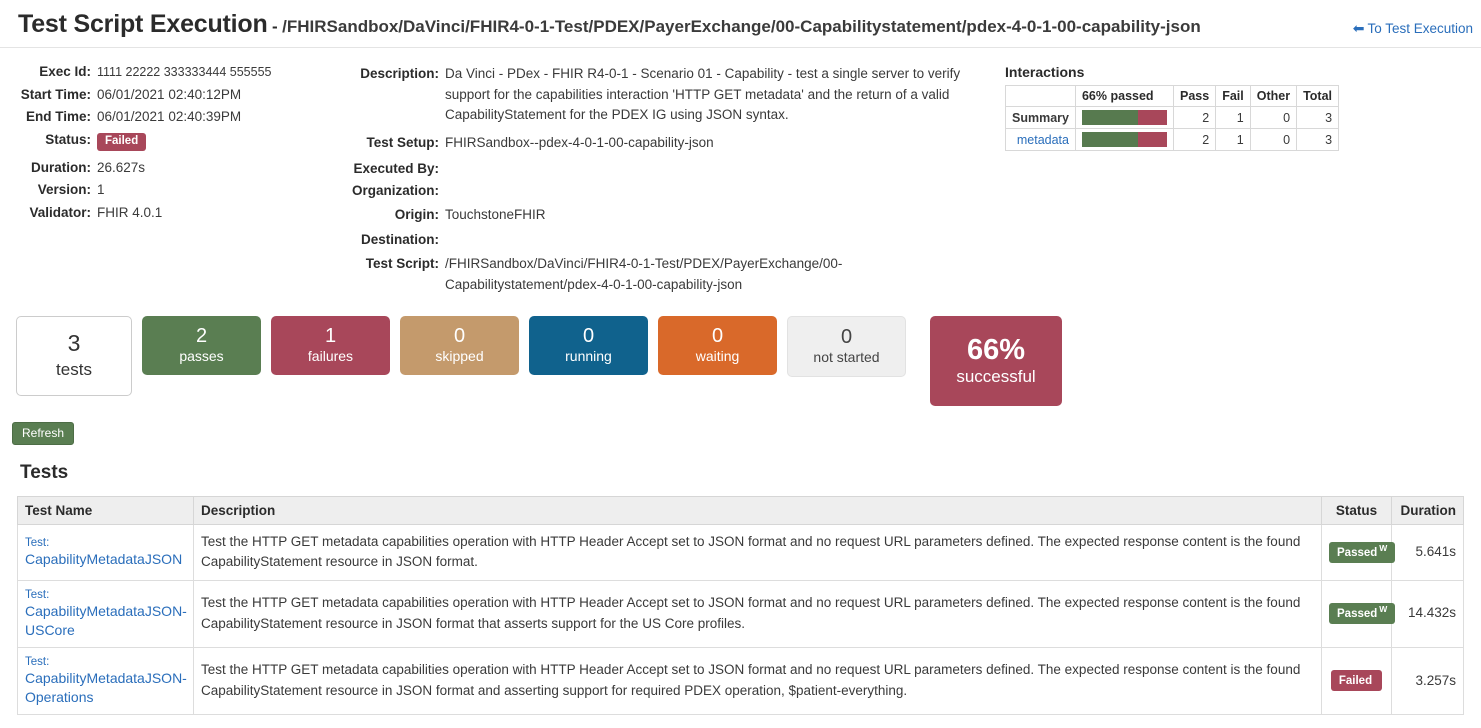  What do you see at coordinates (459, 336) in the screenshot?
I see `stat-tile-skipped-count: 0` at bounding box center [459, 336].